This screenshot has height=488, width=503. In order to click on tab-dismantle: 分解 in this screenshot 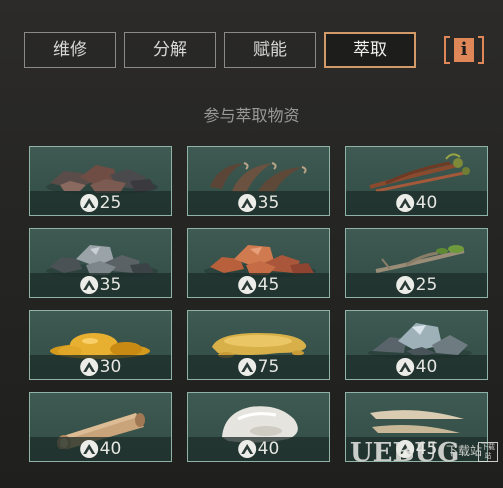, I will do `click(170, 50)`.